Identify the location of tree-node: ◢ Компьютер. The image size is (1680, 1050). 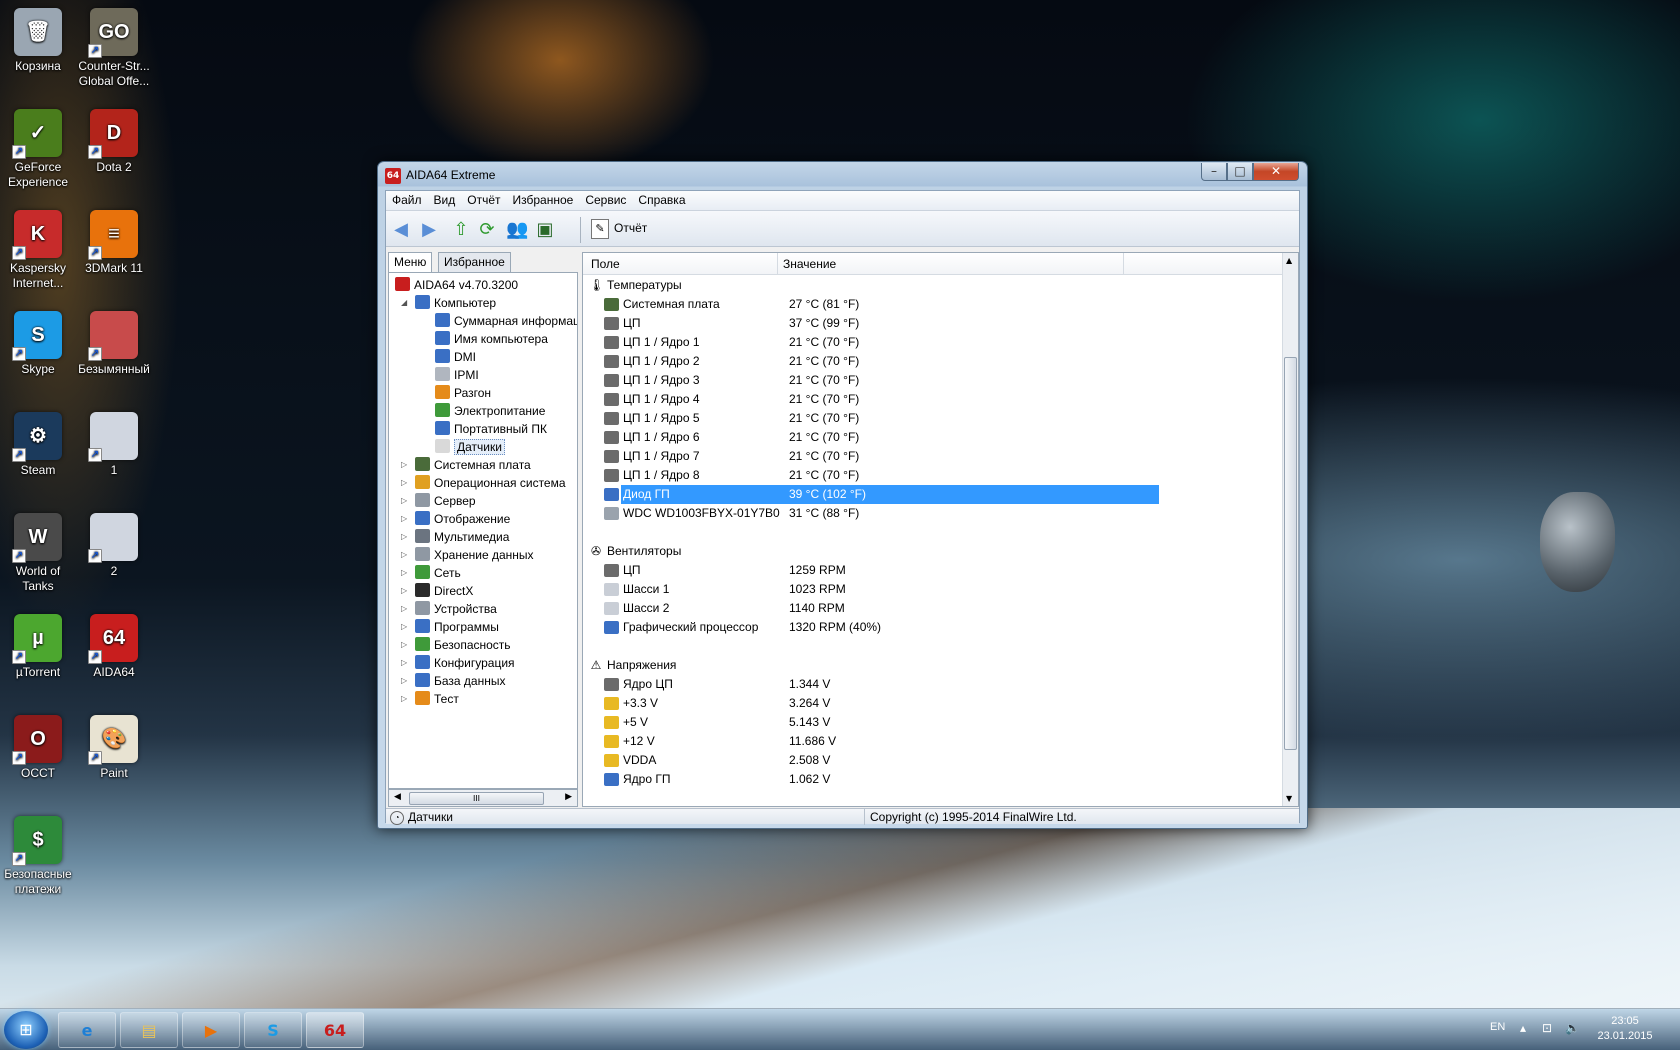
(448, 303).